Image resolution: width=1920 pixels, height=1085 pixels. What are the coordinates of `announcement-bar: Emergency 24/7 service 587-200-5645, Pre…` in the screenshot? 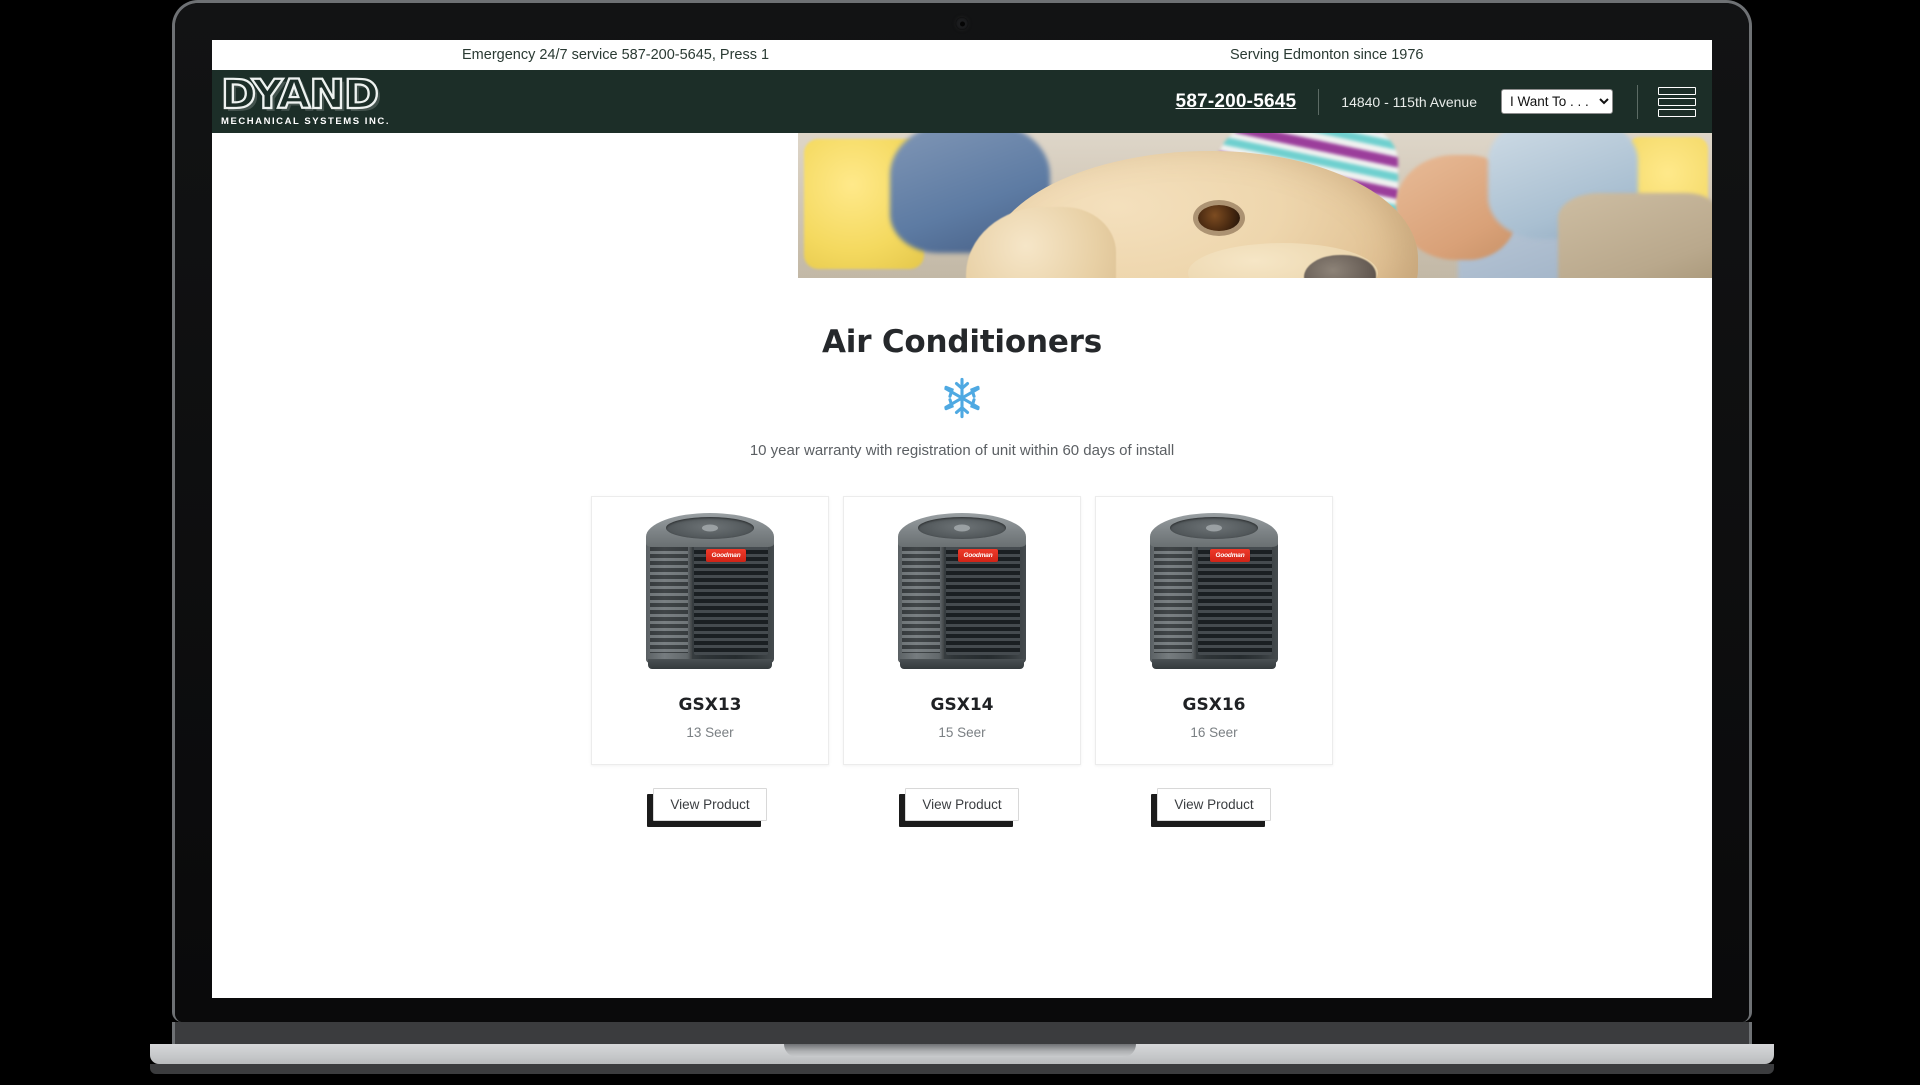 It's located at (962, 55).